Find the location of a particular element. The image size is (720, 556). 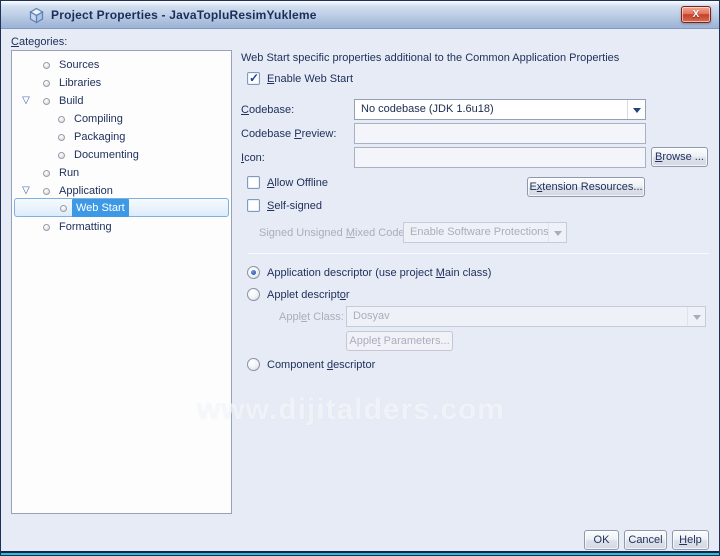

help-button: Help is located at coordinates (690, 540).